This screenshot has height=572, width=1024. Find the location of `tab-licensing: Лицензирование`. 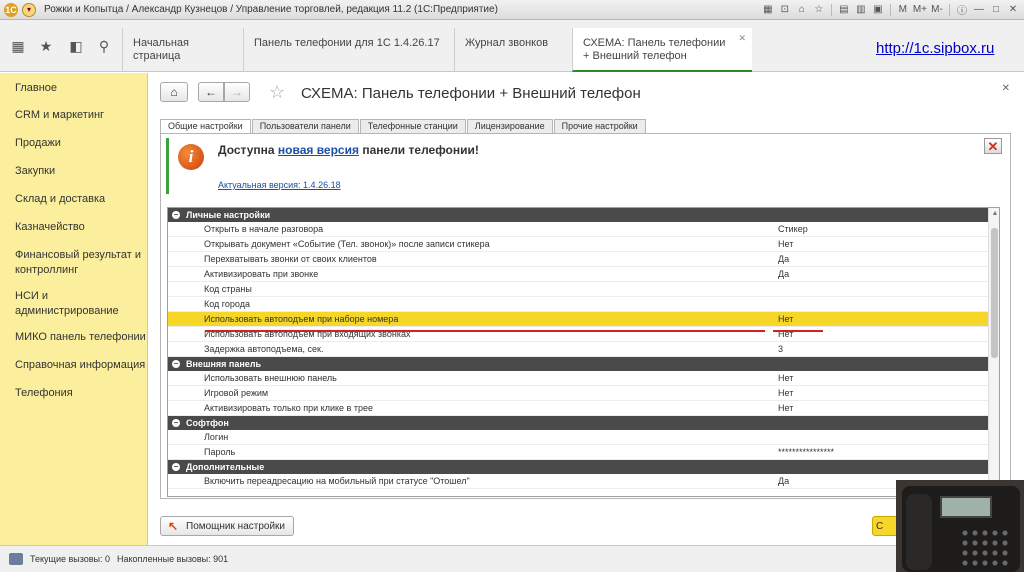

tab-licensing: Лицензирование is located at coordinates (509, 126).